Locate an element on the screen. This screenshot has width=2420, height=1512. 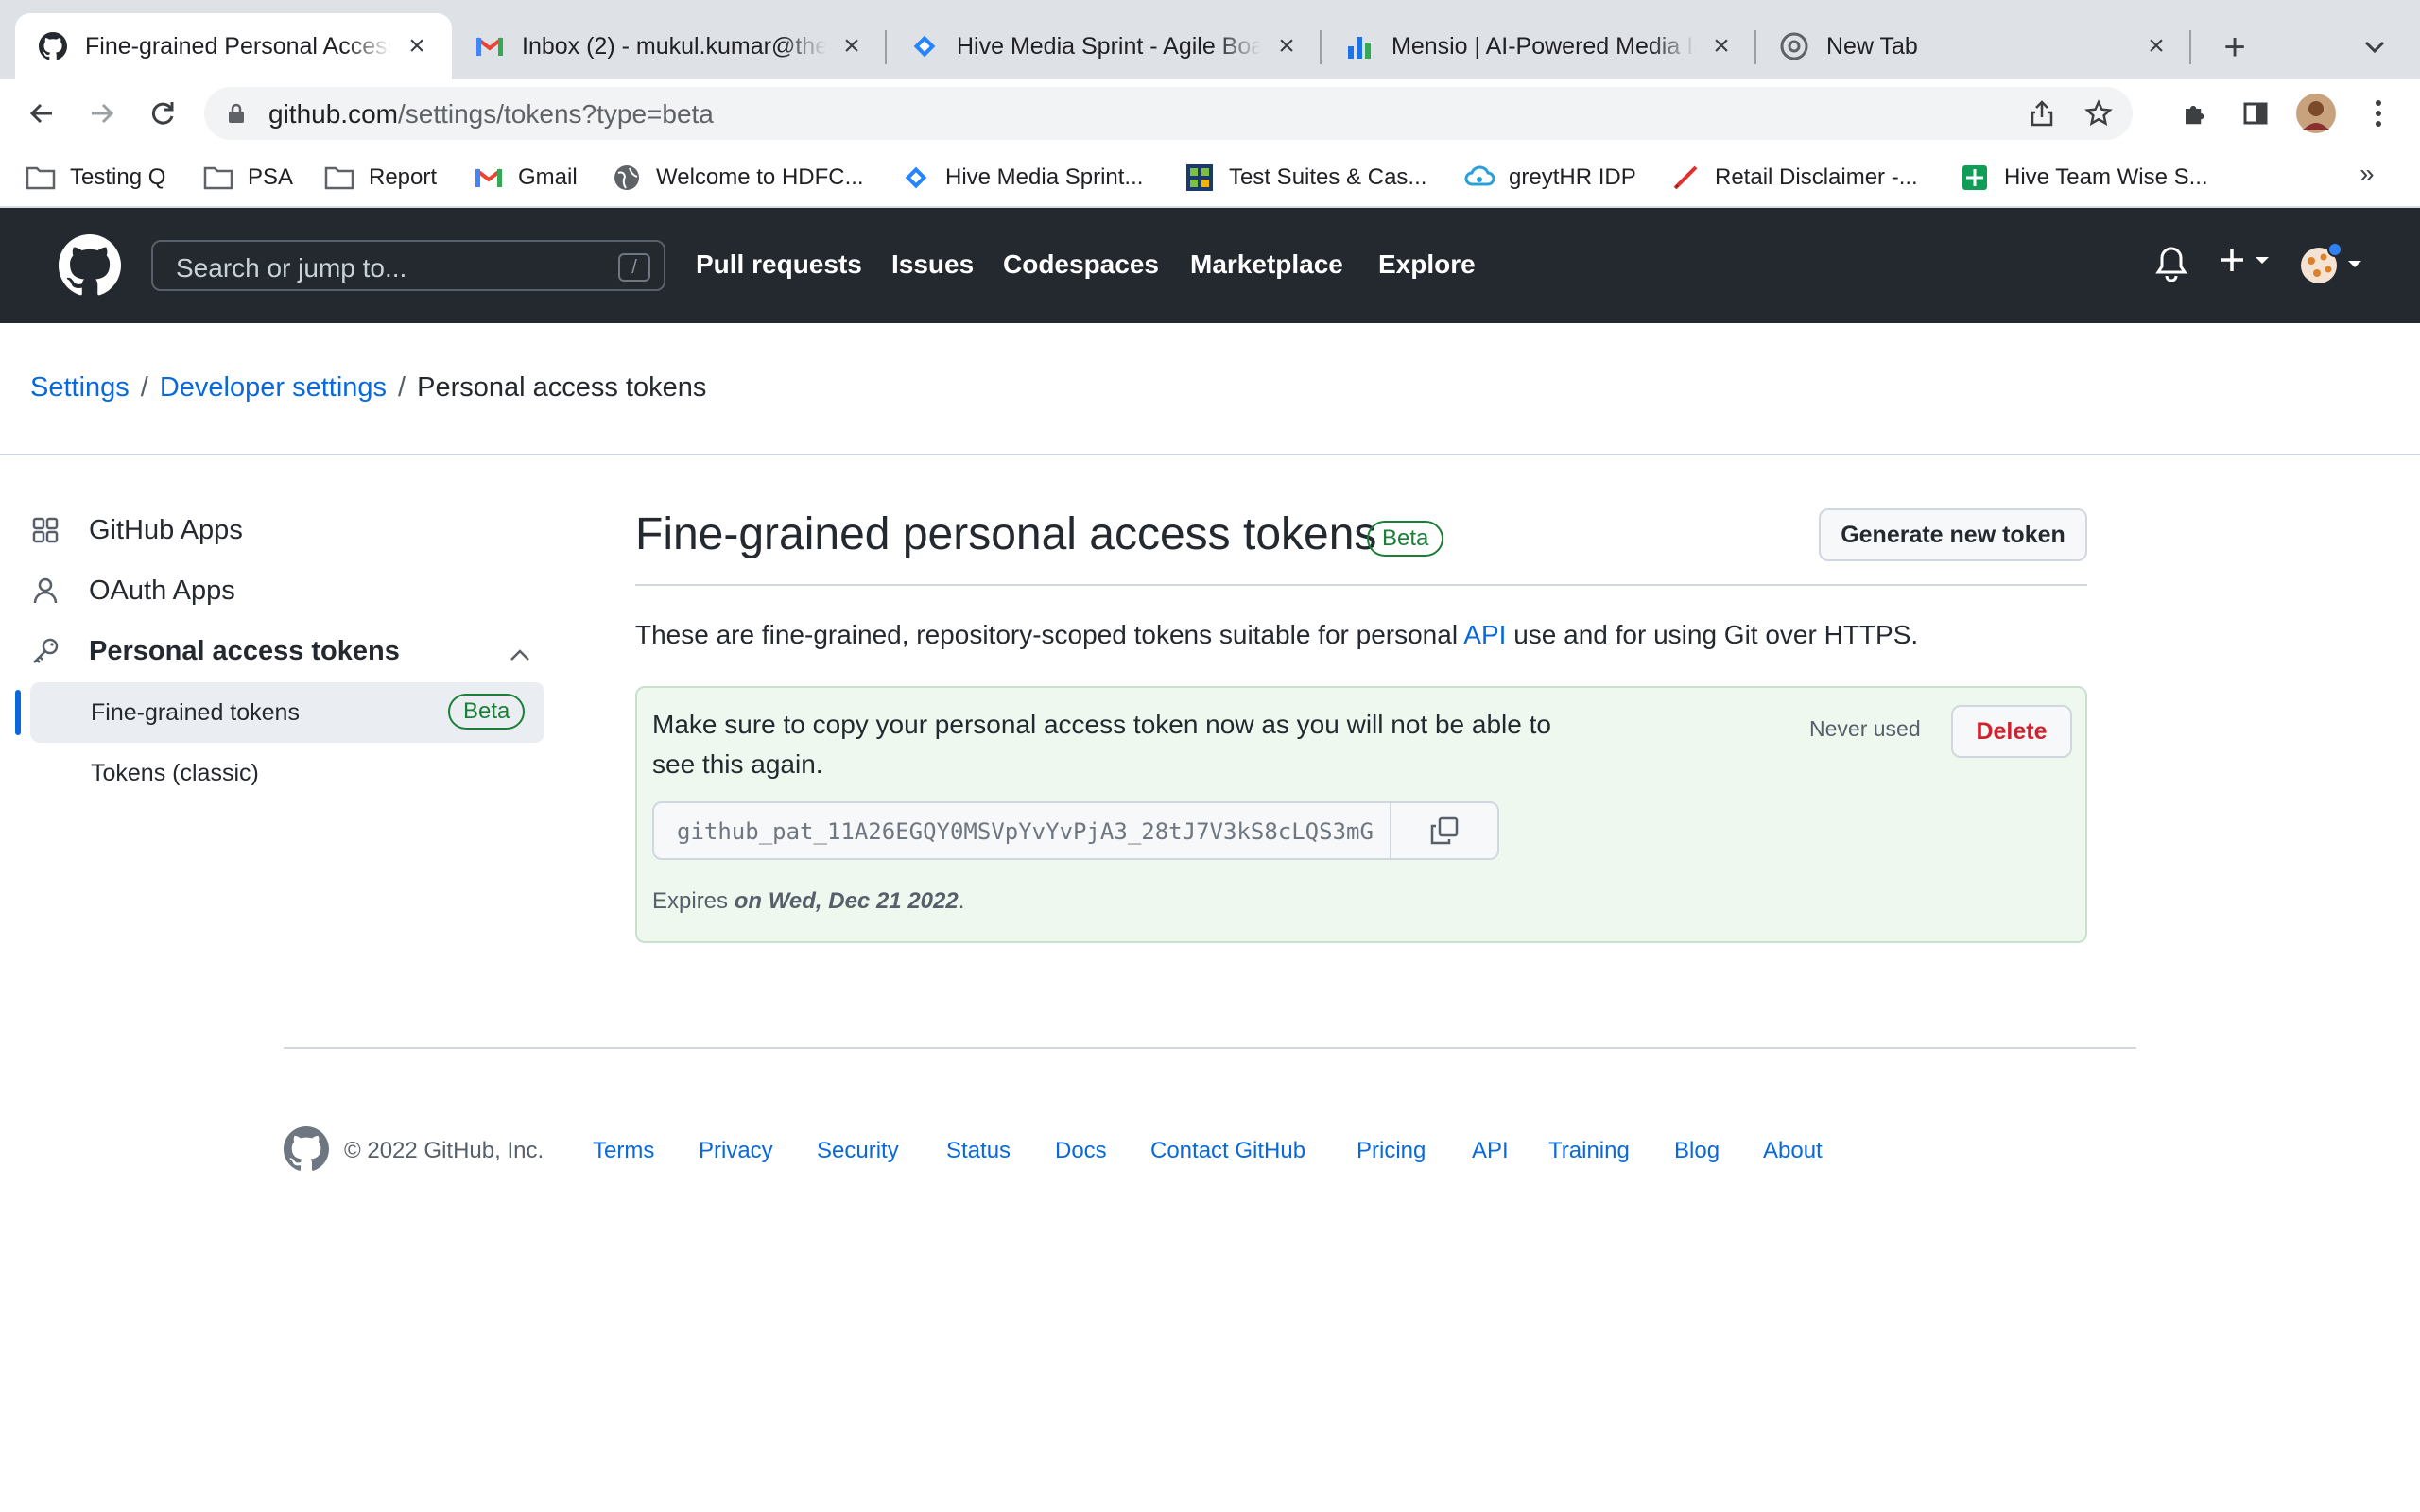
nav-explore: Explore is located at coordinates (1427, 264).